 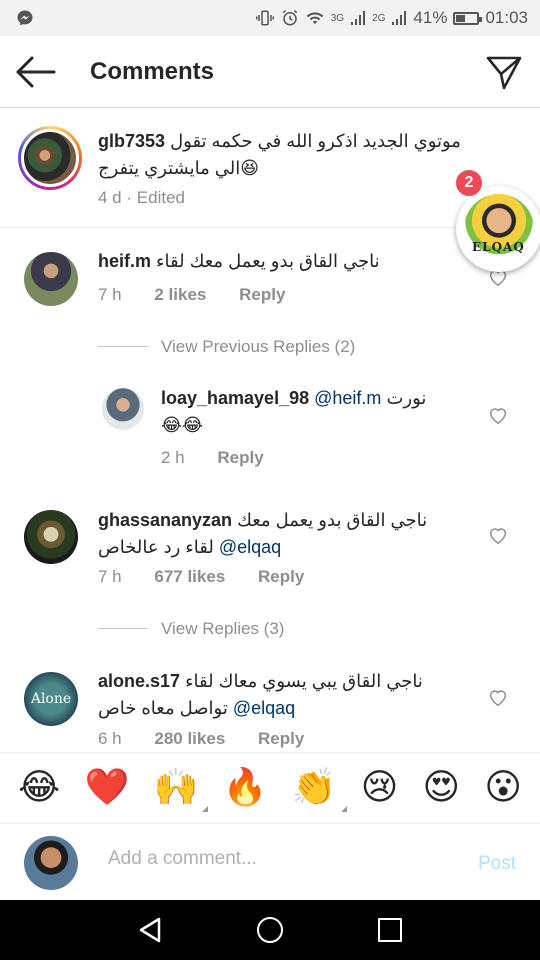 What do you see at coordinates (497, 864) in the screenshot?
I see `post-button: Post` at bounding box center [497, 864].